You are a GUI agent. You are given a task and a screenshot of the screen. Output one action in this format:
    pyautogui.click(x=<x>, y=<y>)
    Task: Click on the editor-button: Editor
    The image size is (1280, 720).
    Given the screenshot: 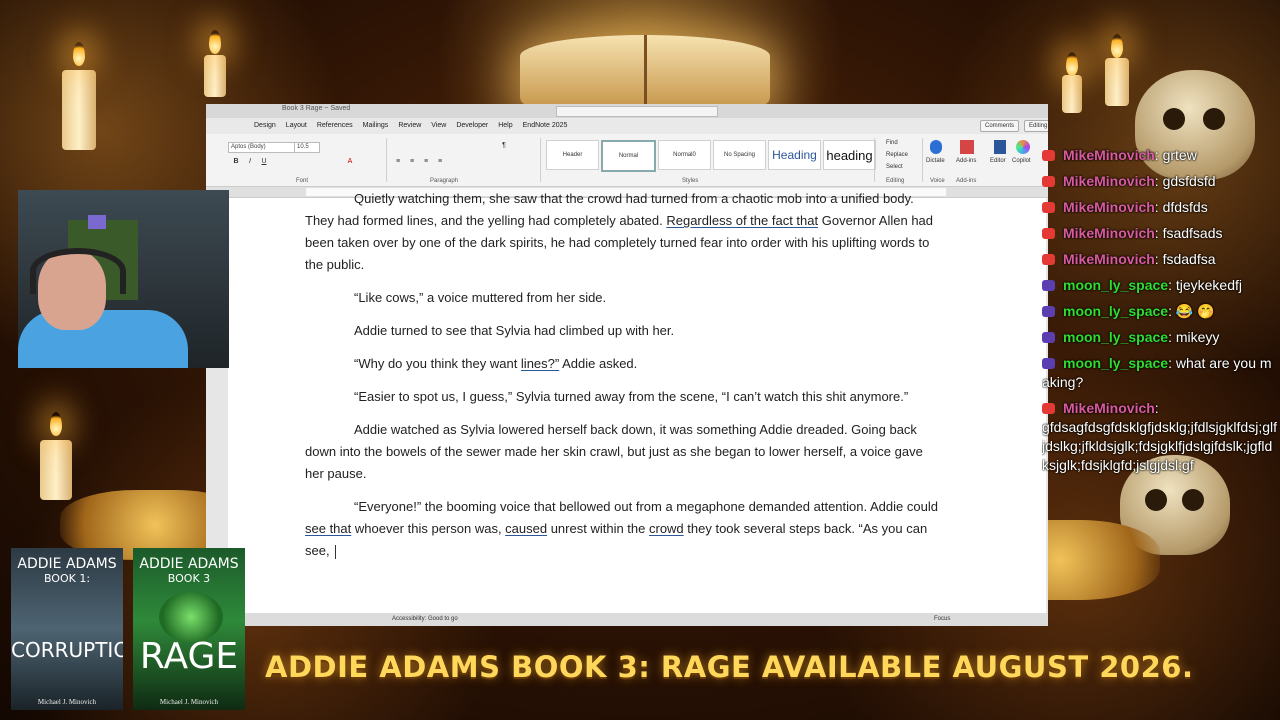 What is the action you would take?
    pyautogui.click(x=998, y=161)
    